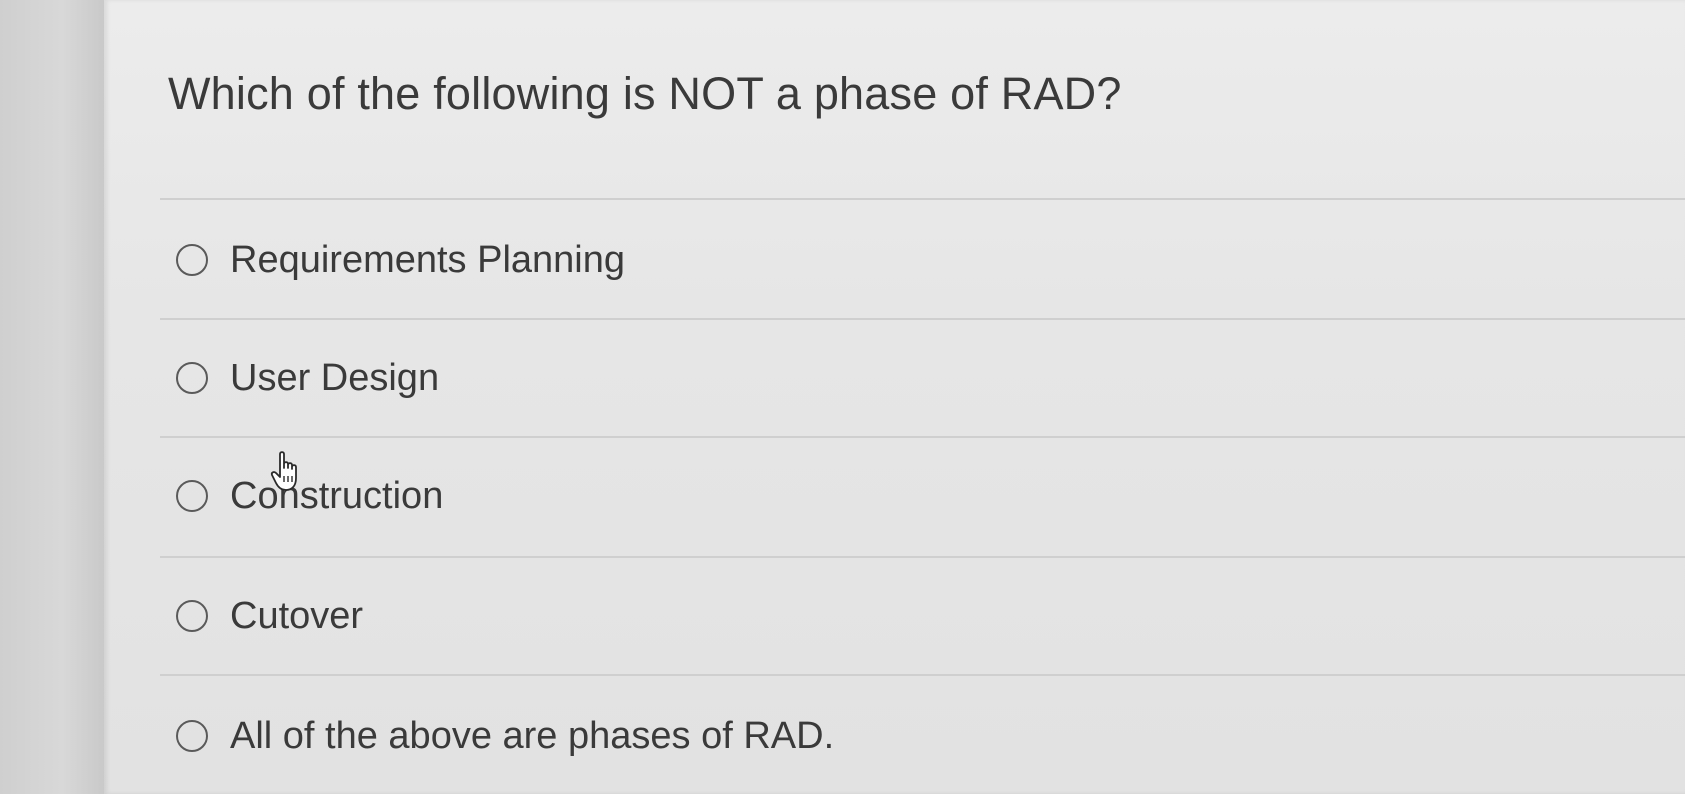 The width and height of the screenshot is (1685, 794). I want to click on background-edge, so click(52, 397).